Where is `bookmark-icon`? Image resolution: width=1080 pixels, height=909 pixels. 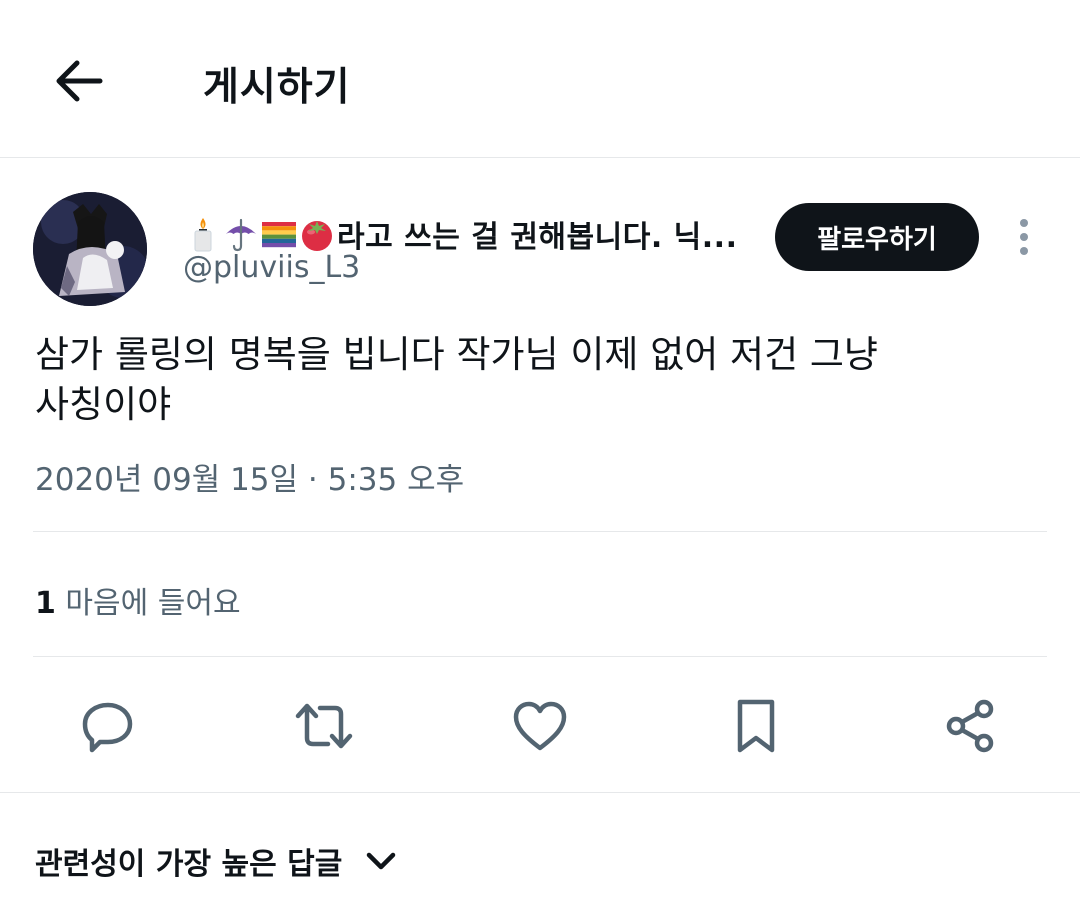 bookmark-icon is located at coordinates (756, 726).